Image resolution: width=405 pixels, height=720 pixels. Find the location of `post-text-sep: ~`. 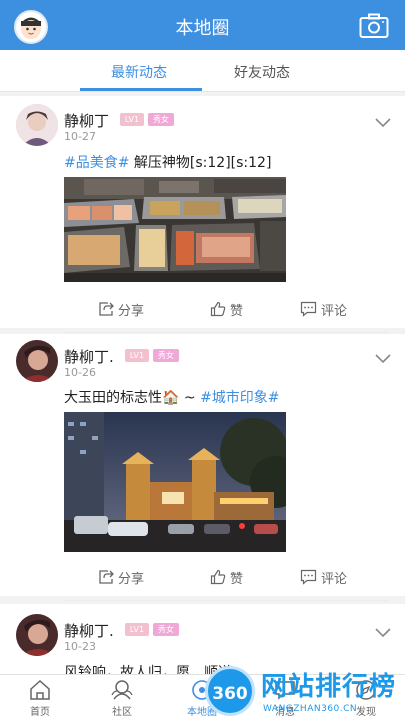

post-text-sep: ~ is located at coordinates (190, 398).